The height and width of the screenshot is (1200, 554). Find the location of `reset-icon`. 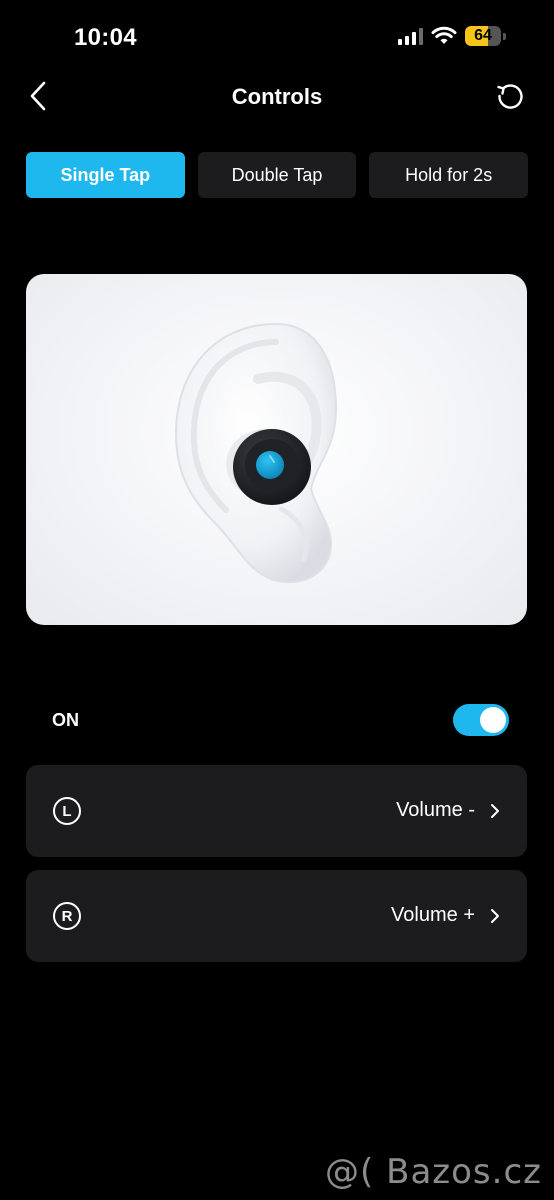

reset-icon is located at coordinates (510, 96).